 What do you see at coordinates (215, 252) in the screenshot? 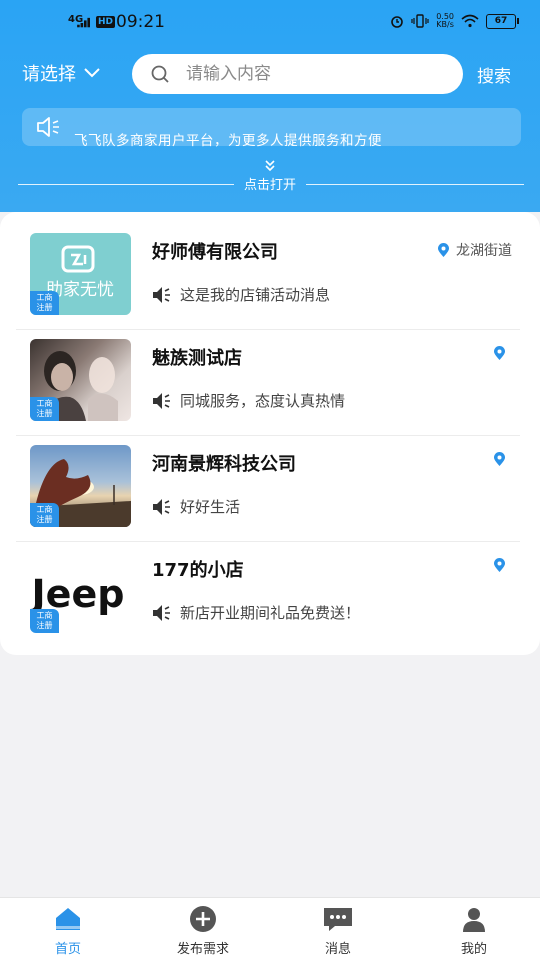
I see `shop-name: 好师傅有限公司` at bounding box center [215, 252].